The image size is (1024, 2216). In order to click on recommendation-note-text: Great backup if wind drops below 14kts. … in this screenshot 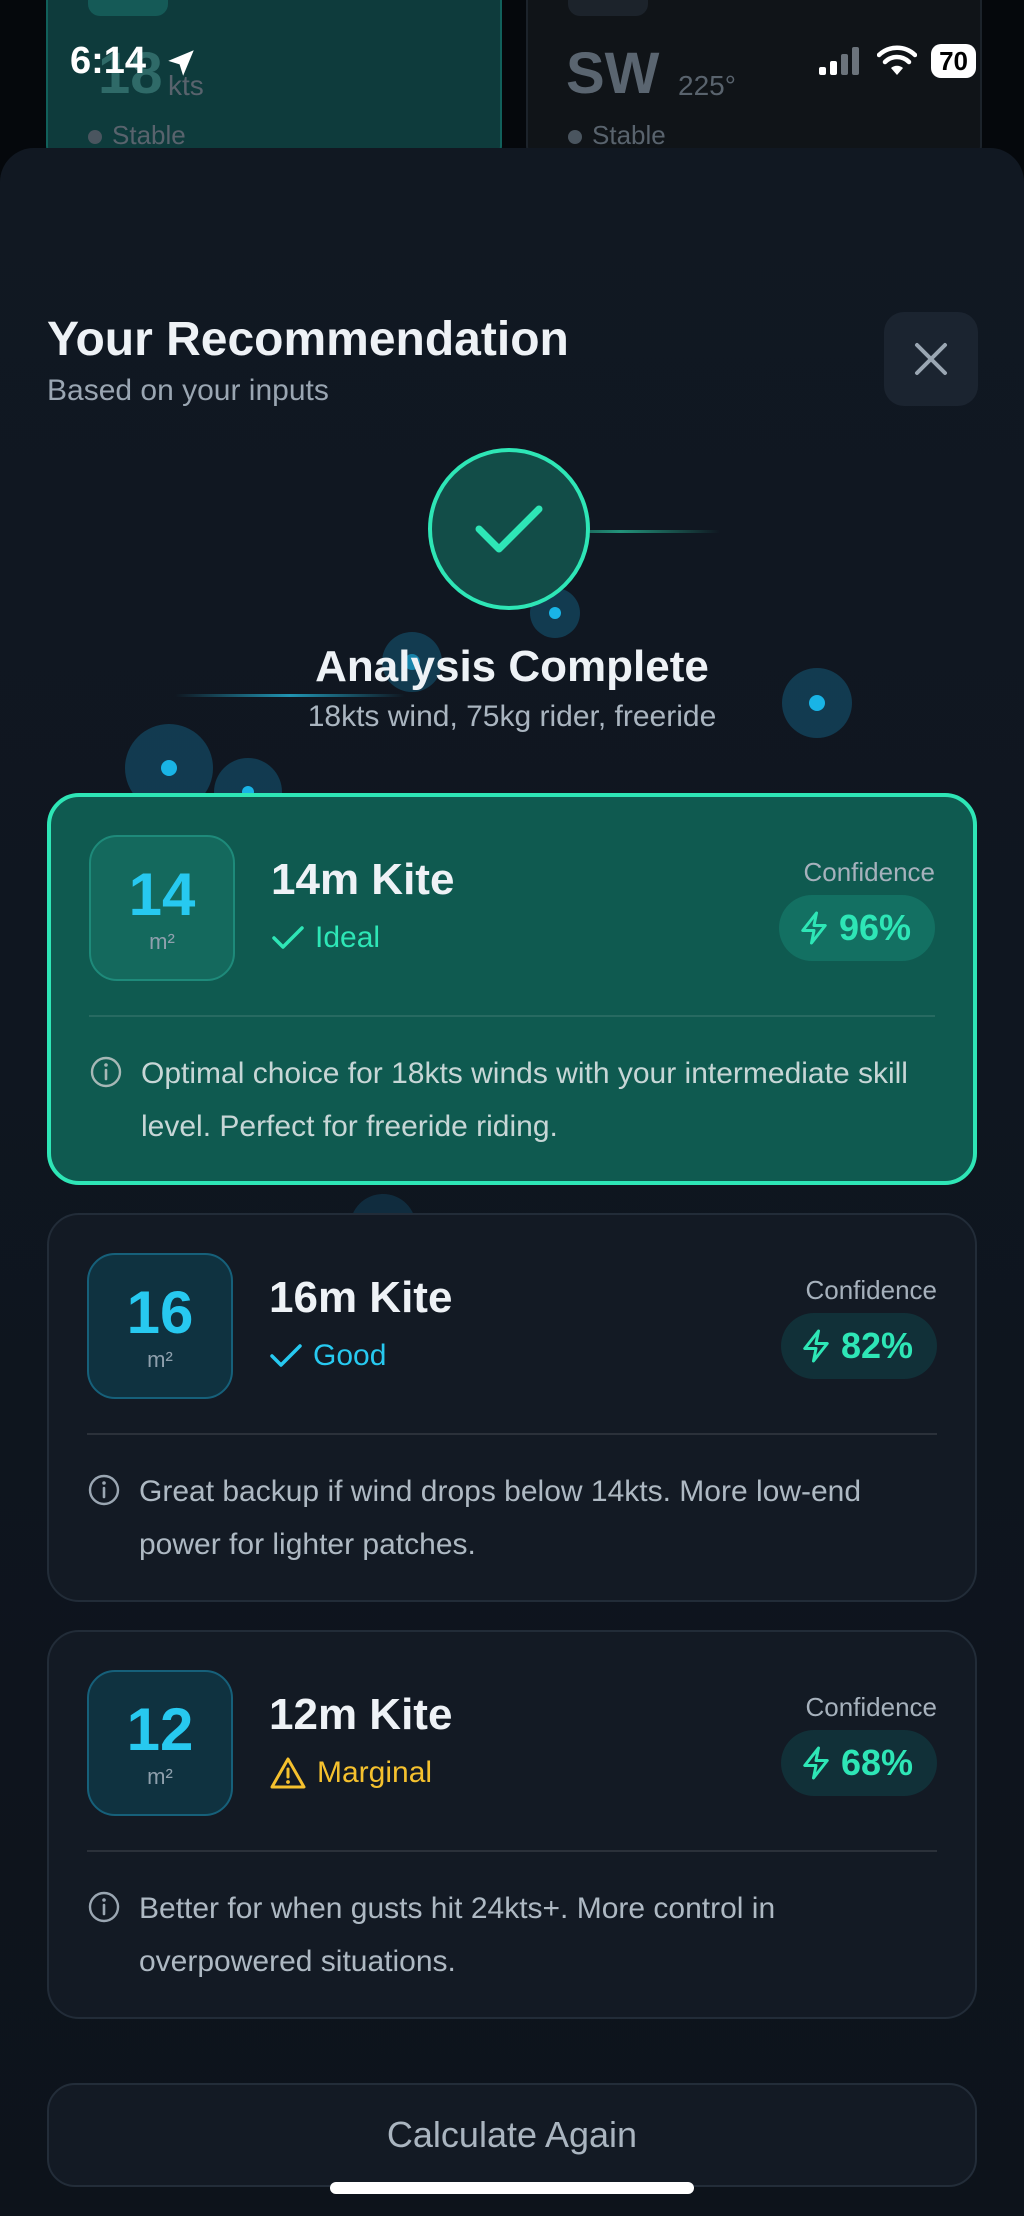, I will do `click(500, 1518)`.